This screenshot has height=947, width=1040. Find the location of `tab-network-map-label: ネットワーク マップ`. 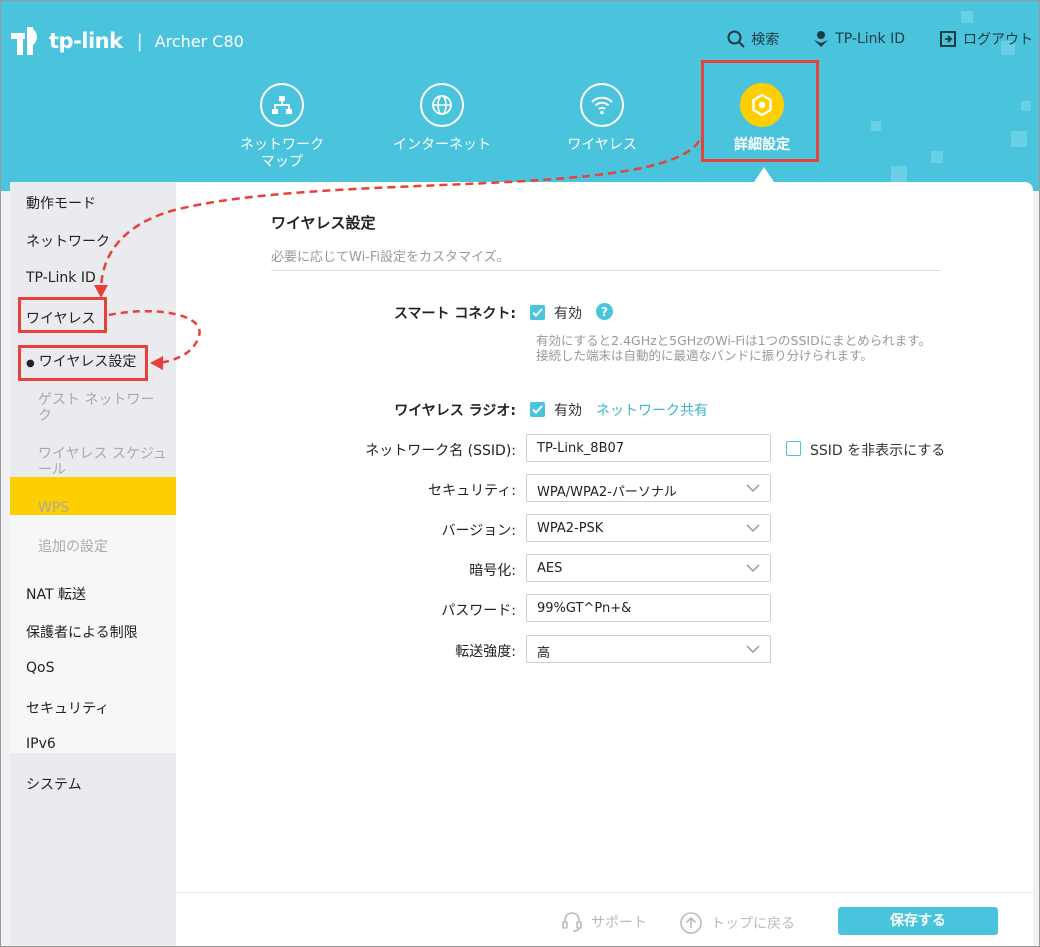

tab-network-map-label: ネットワーク マップ is located at coordinates (282, 153).